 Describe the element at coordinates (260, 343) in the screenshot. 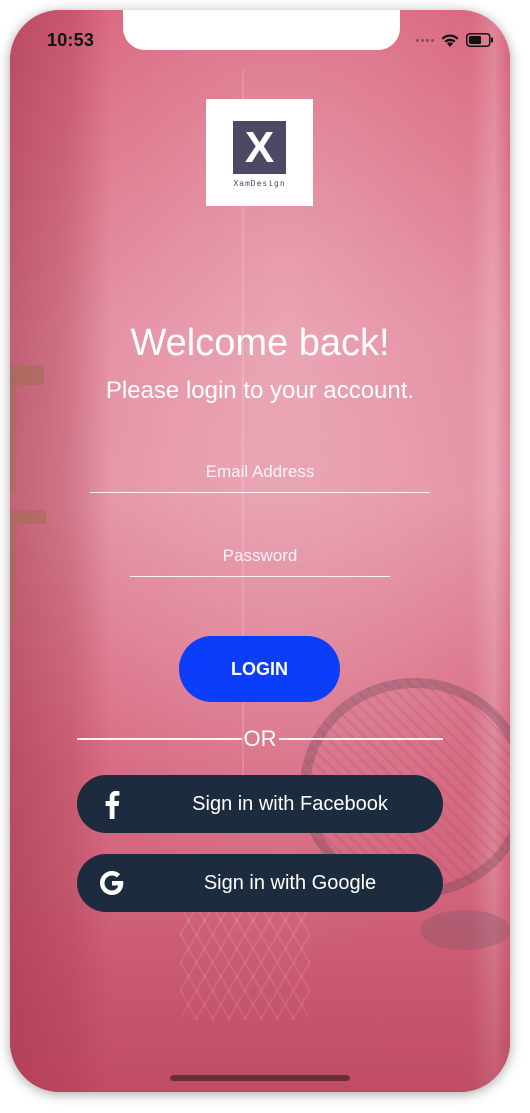

I see `page-title: Welcome back!` at that location.